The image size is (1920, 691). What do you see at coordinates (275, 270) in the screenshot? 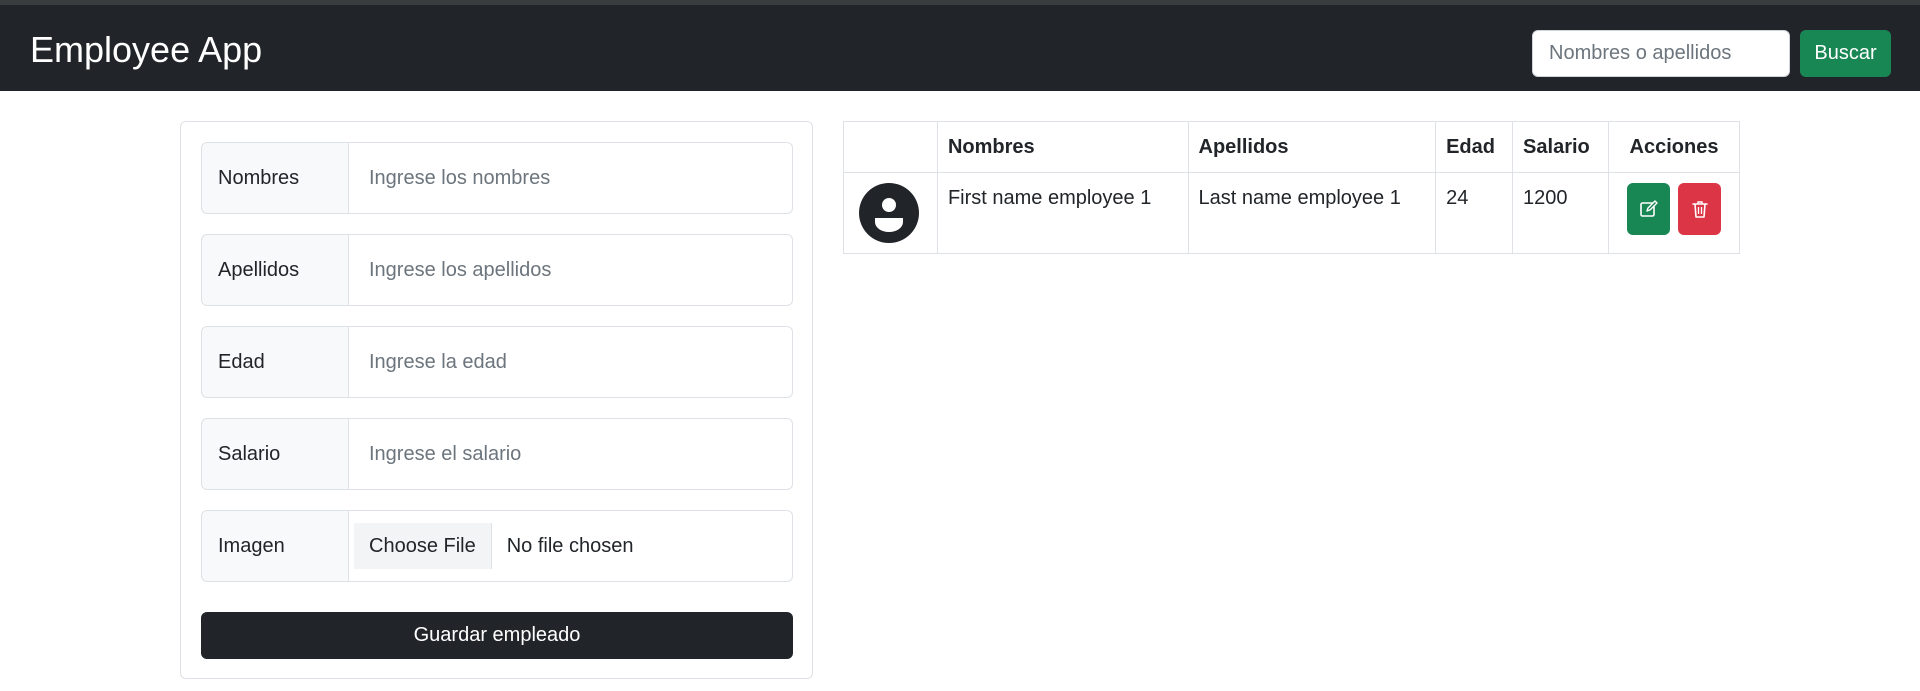
I see `apellidos-label: Apellidos` at bounding box center [275, 270].